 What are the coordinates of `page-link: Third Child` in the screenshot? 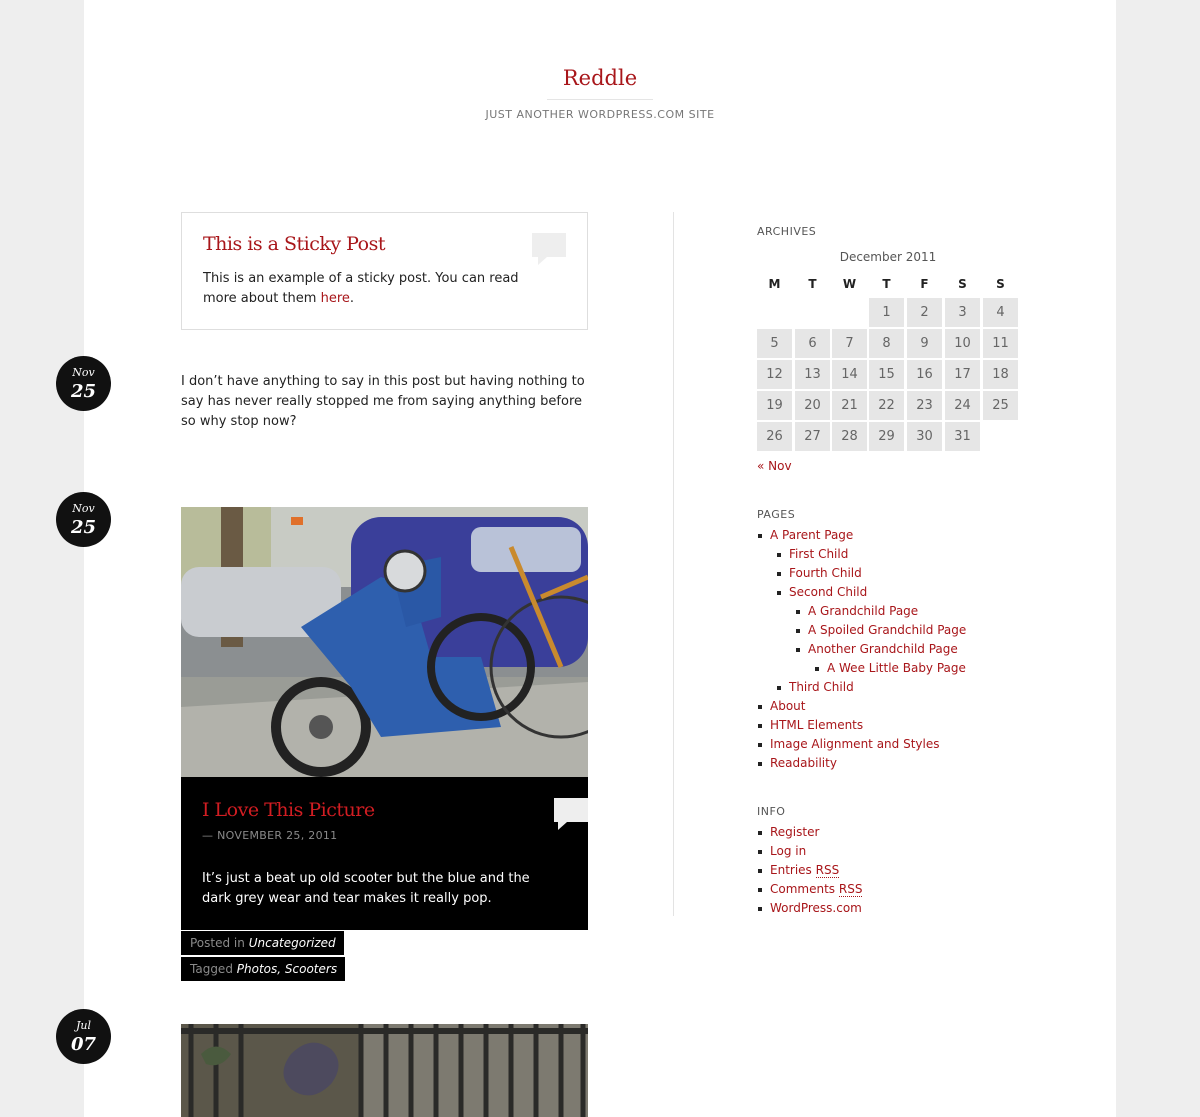 It's located at (821, 687).